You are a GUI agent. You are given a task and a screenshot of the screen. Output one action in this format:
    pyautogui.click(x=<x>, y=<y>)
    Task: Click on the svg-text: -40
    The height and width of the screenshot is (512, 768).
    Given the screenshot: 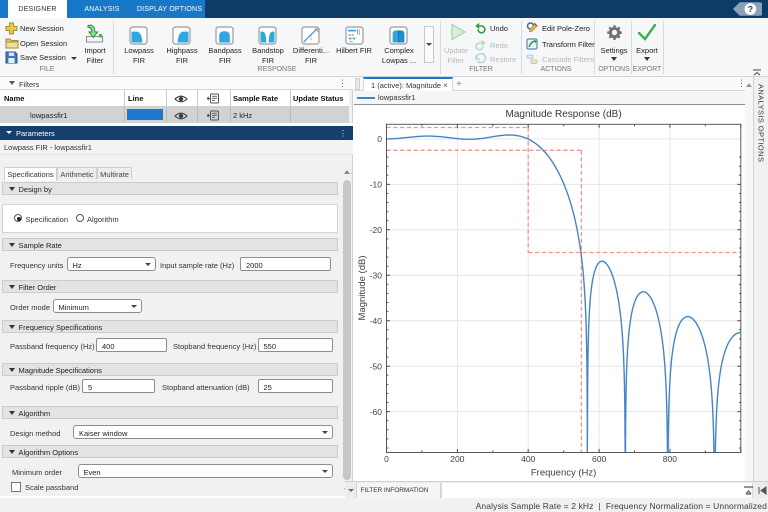 What is the action you would take?
    pyautogui.click(x=376, y=321)
    